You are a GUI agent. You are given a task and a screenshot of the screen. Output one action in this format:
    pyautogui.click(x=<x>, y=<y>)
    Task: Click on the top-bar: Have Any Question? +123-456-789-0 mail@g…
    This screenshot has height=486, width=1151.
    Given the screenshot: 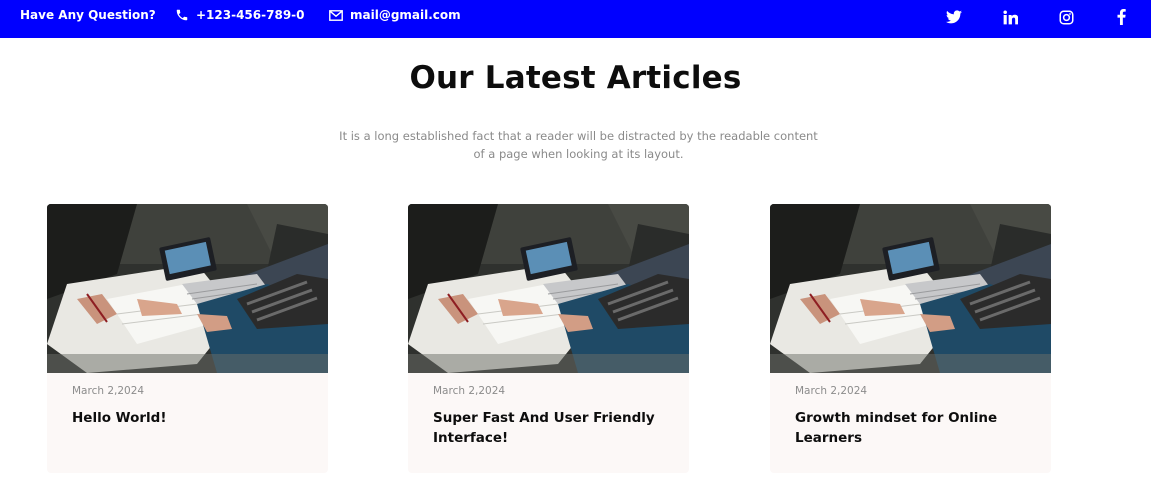 What is the action you would take?
    pyautogui.click(x=575, y=19)
    